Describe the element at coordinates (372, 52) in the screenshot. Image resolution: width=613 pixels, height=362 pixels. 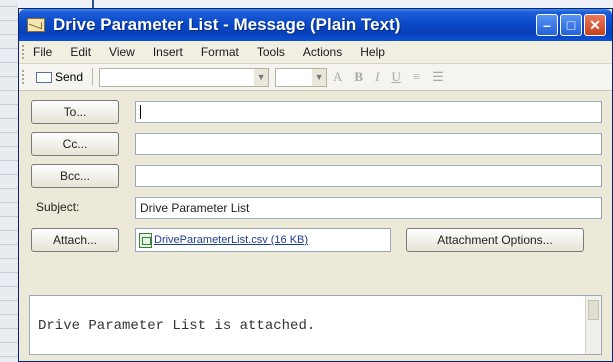
I see `menu-help: Help` at that location.